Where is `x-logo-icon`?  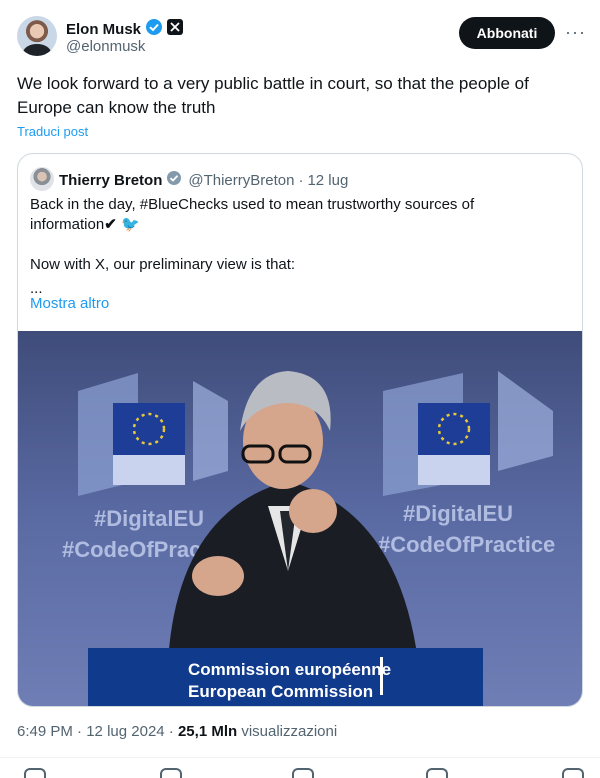 x-logo-icon is located at coordinates (175, 29).